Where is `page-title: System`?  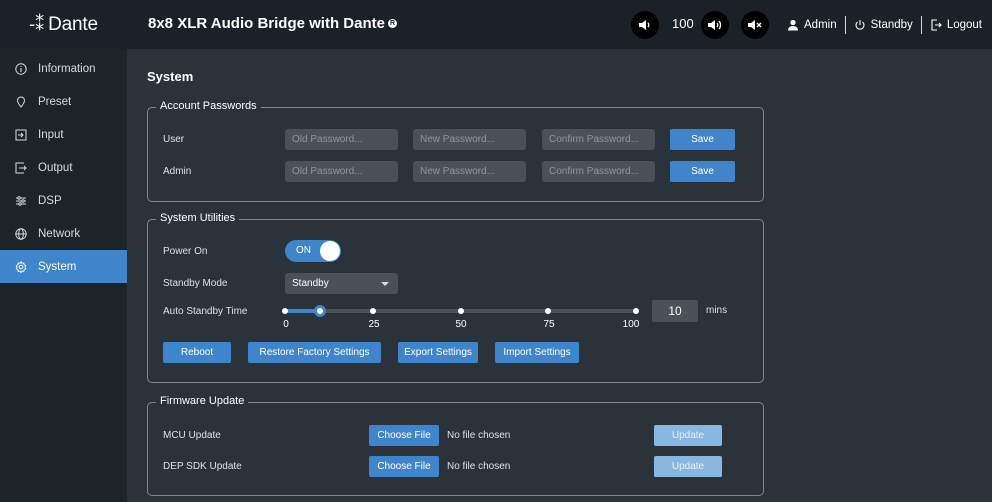 page-title: System is located at coordinates (170, 76).